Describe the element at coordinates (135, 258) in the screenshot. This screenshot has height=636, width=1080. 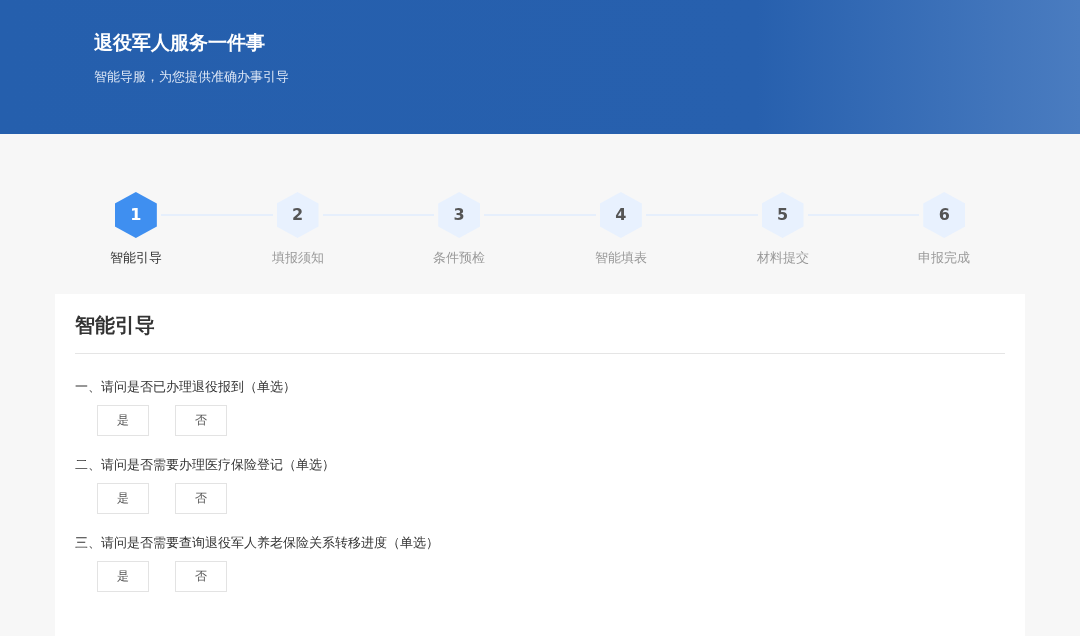
I see `step-label: 智能引导` at that location.